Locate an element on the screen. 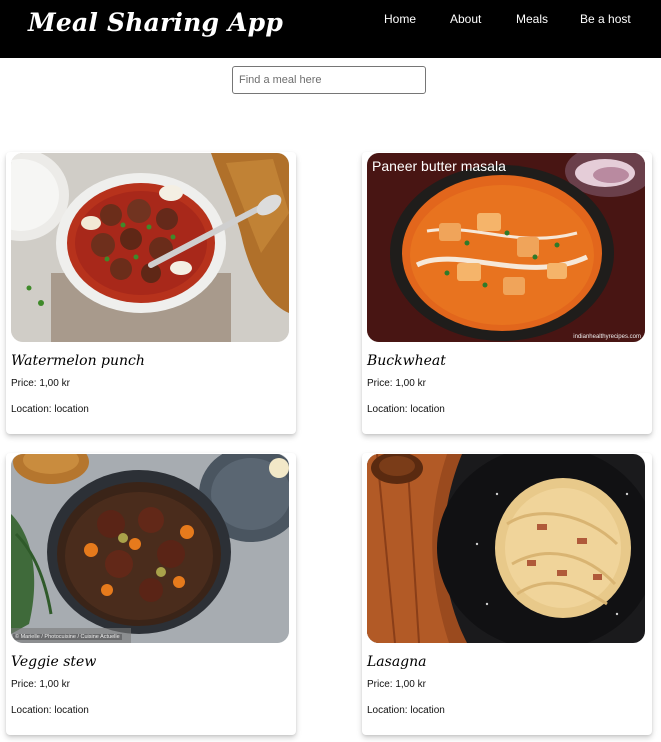 This screenshot has width=661, height=742. meal-title: Lasagna is located at coordinates (397, 662).